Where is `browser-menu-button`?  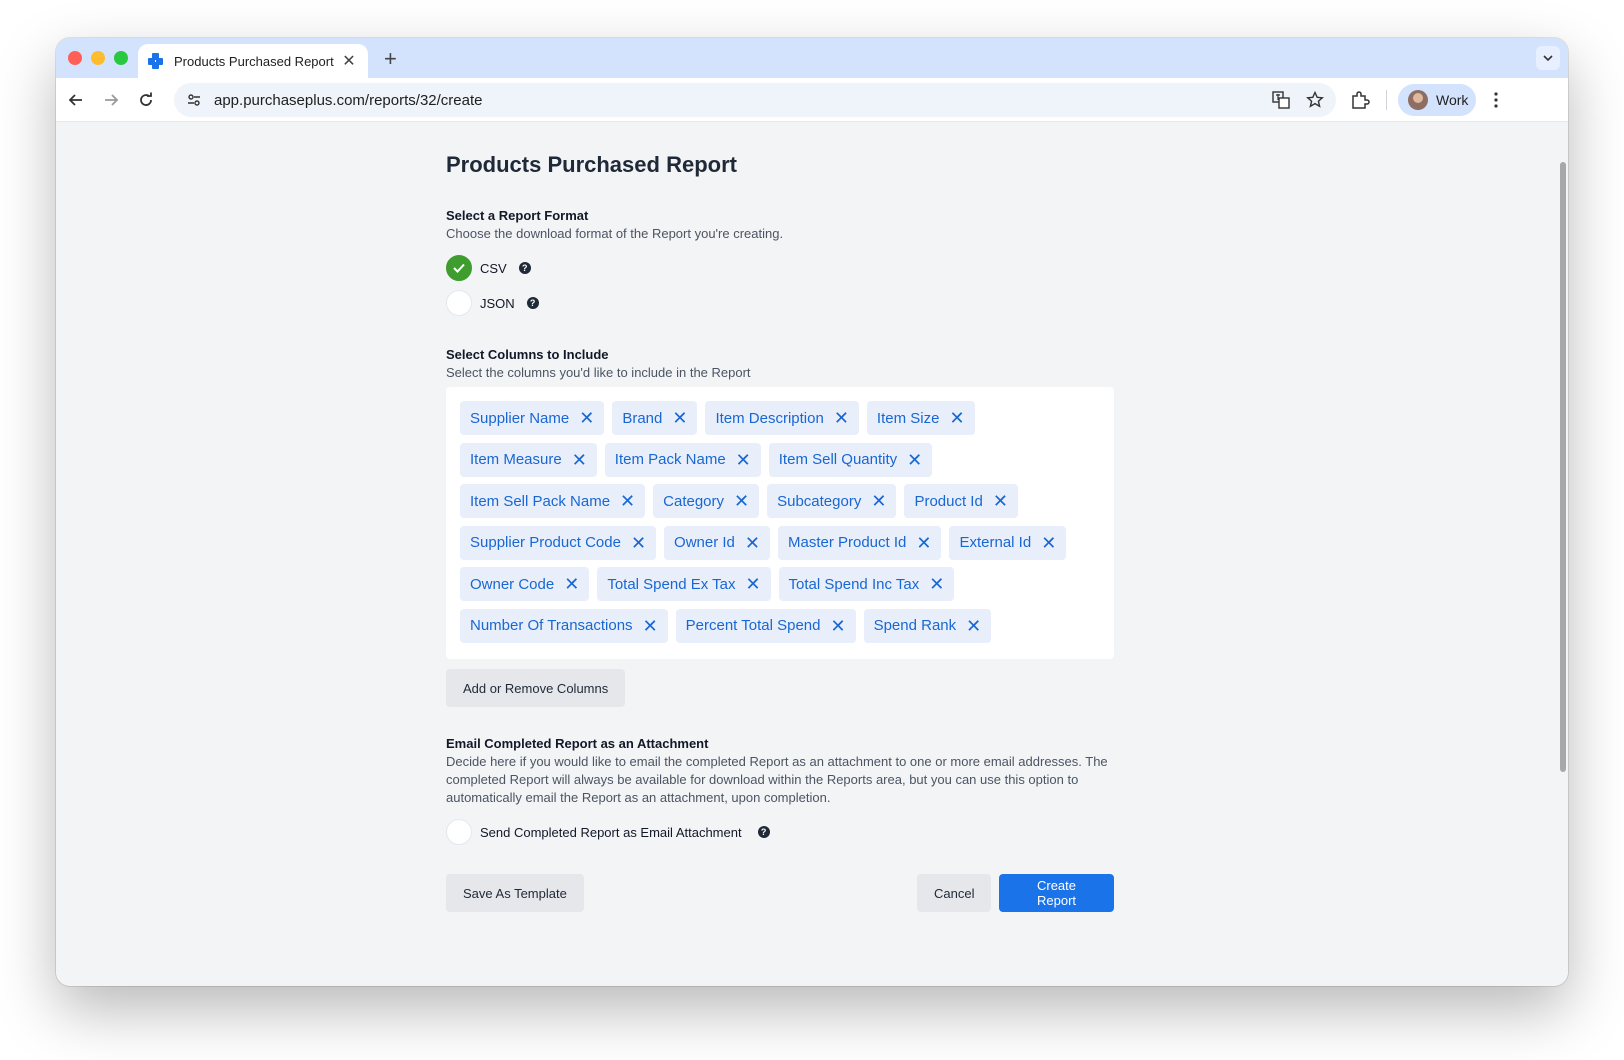
browser-menu-button is located at coordinates (1496, 100).